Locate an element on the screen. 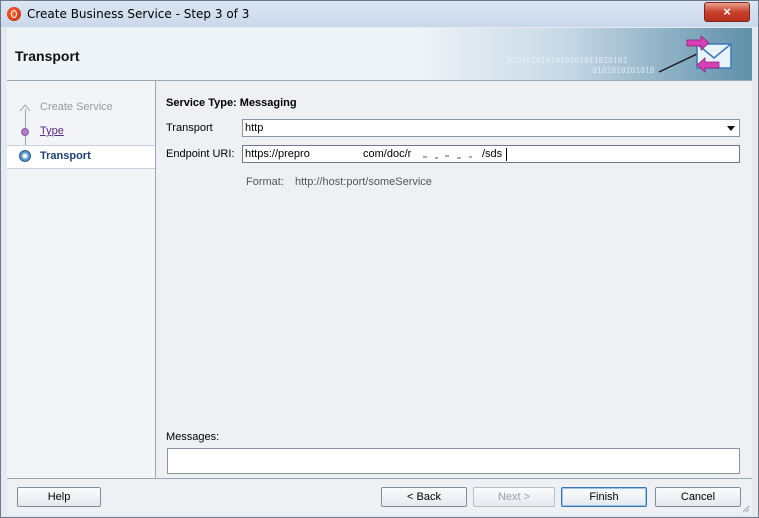 This screenshot has width=759, height=518. header-decoration-text-2: 0101010101010 is located at coordinates (623, 70).